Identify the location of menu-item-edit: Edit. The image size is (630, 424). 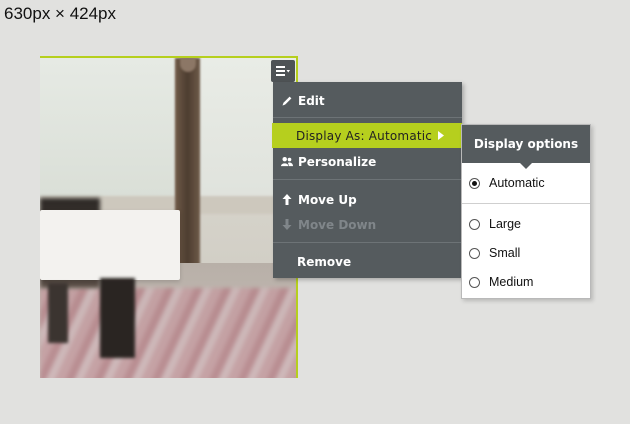
(367, 100).